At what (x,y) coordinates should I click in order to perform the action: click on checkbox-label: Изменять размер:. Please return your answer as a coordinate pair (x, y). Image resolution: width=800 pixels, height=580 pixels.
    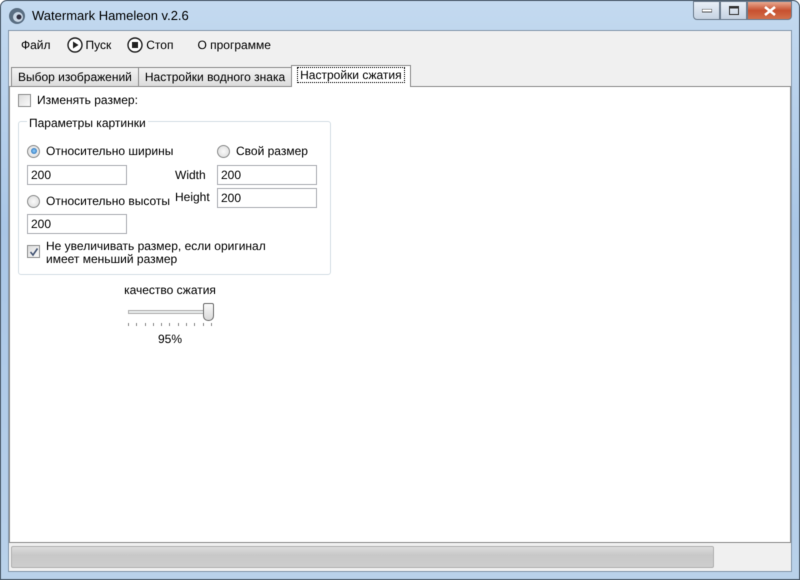
    Looking at the image, I should click on (87, 100).